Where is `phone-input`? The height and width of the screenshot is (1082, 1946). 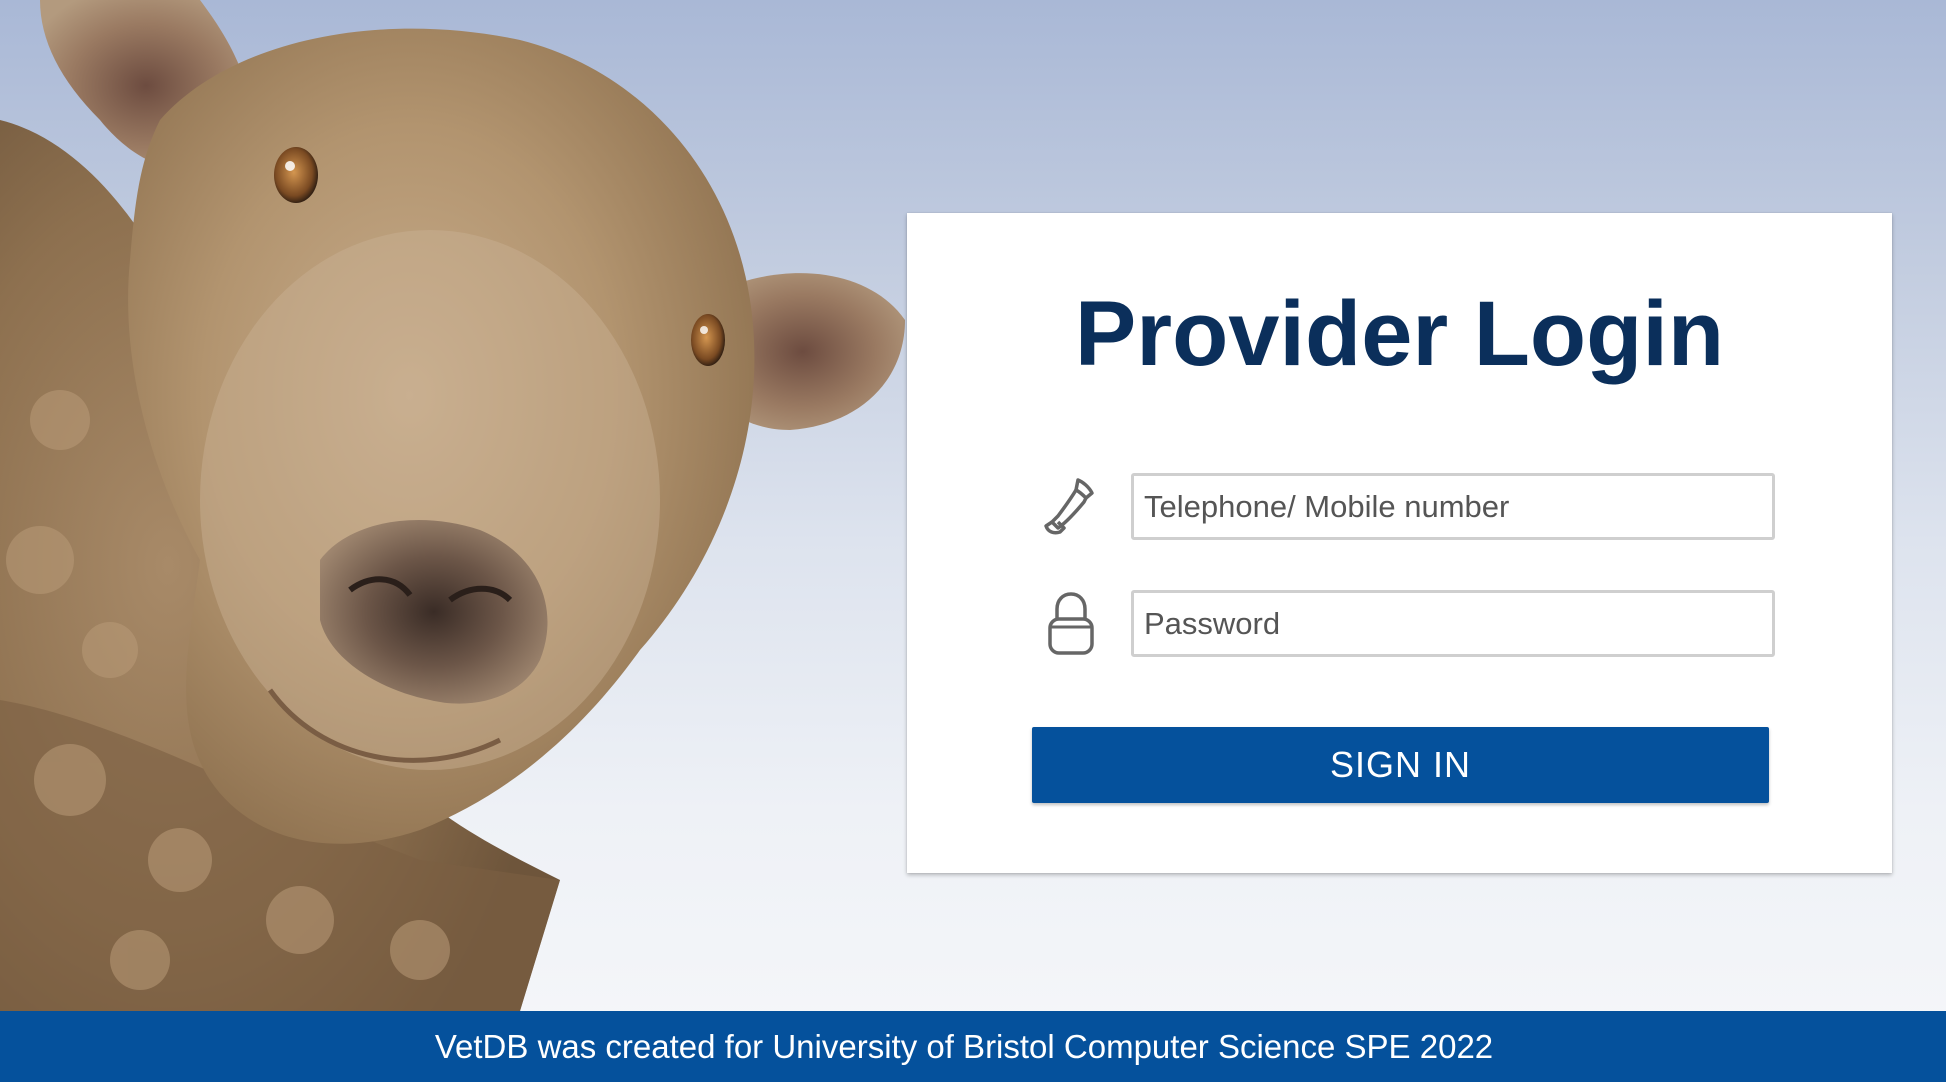 phone-input is located at coordinates (1453, 506).